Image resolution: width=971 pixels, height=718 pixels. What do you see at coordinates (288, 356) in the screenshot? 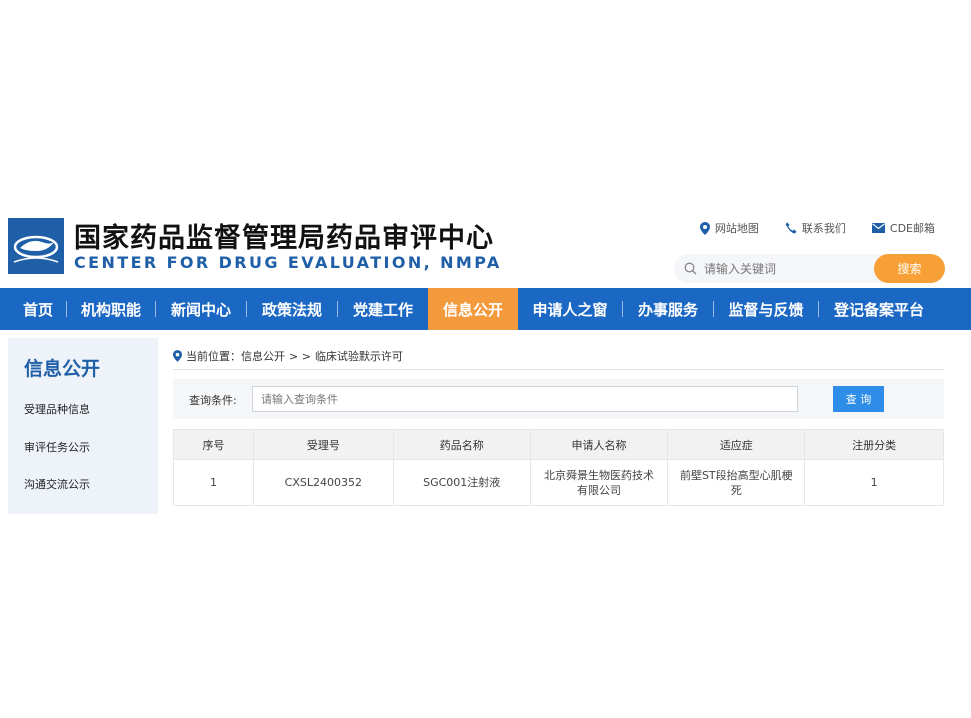
I see `breadcrumb: 当前位置：信息公开 > > 临床试验默示许可` at bounding box center [288, 356].